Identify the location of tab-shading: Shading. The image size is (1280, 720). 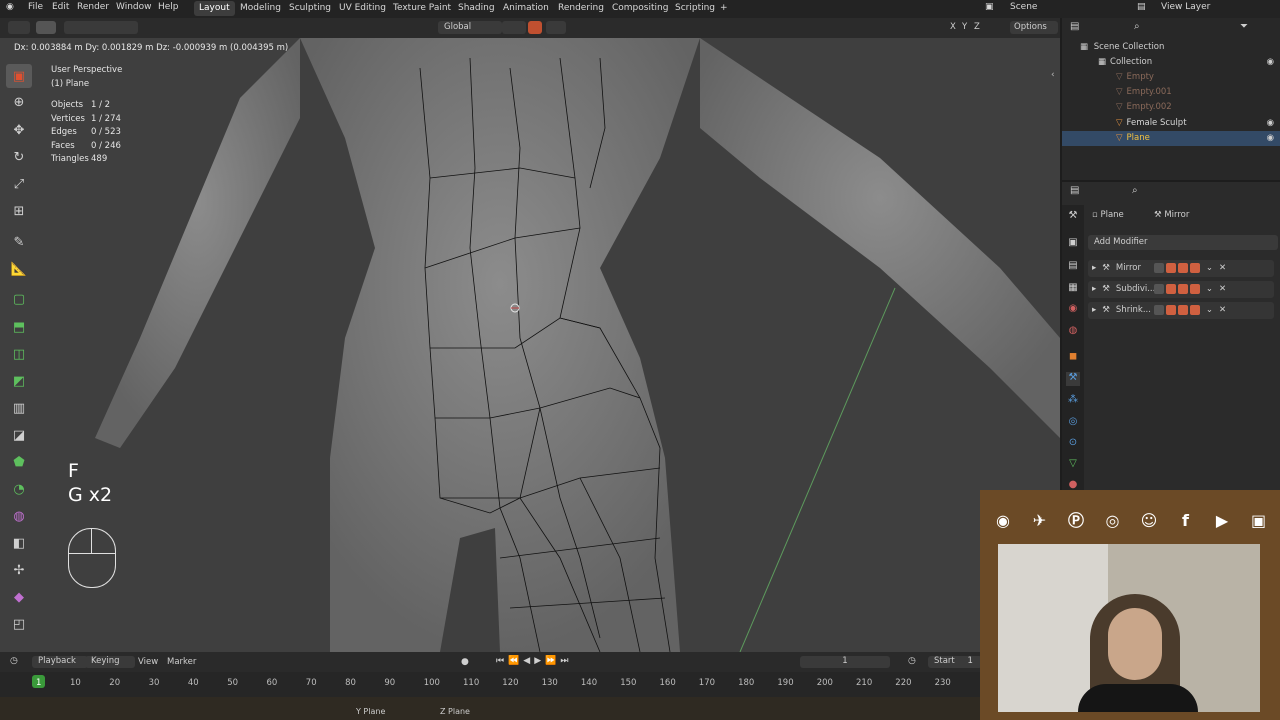
(476, 8).